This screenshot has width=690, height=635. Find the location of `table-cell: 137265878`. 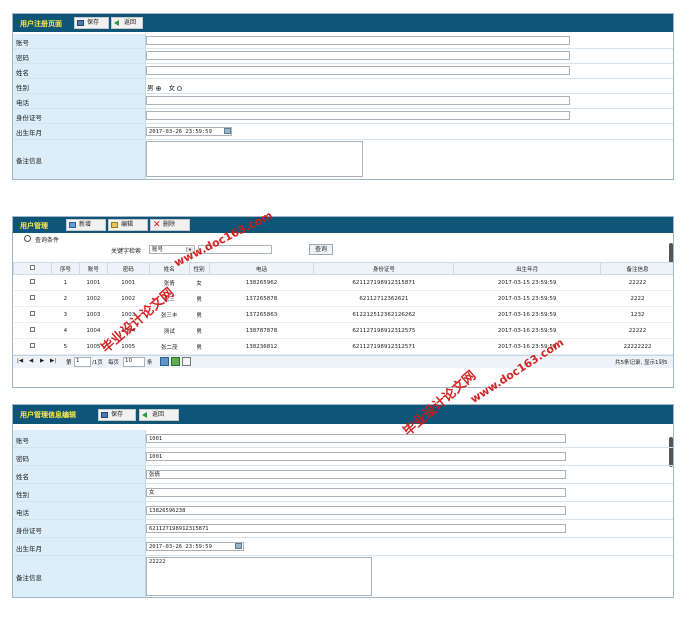

table-cell: 137265878 is located at coordinates (261, 298).